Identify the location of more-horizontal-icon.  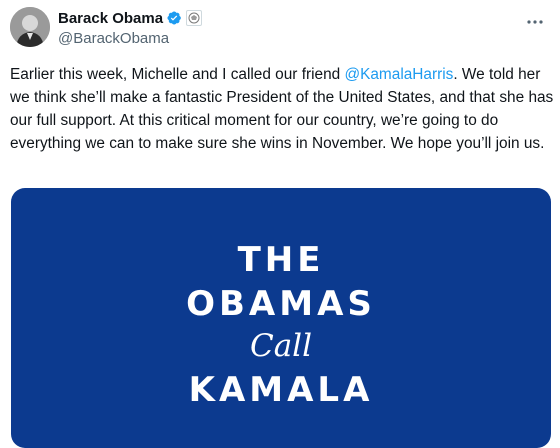
(535, 22).